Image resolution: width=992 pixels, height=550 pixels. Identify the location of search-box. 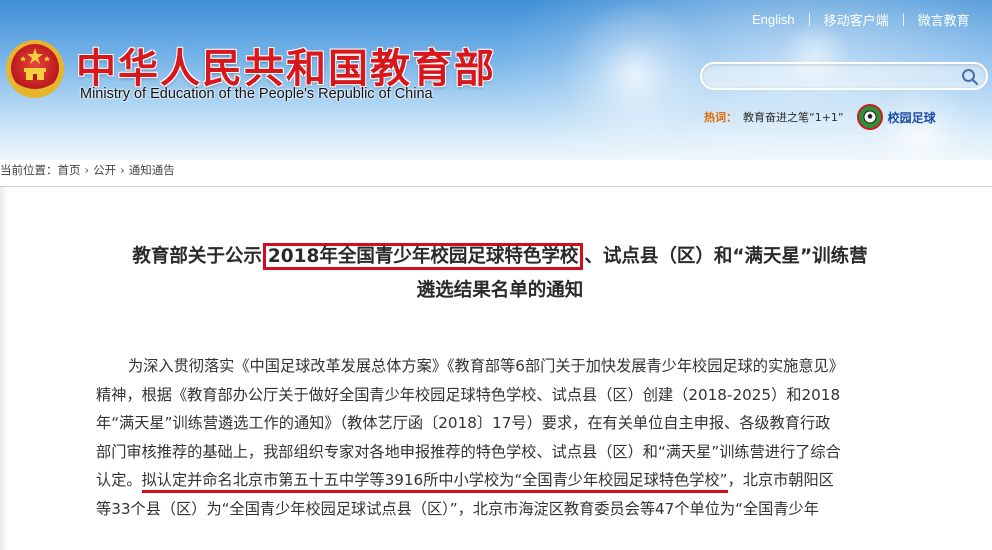
(844, 76).